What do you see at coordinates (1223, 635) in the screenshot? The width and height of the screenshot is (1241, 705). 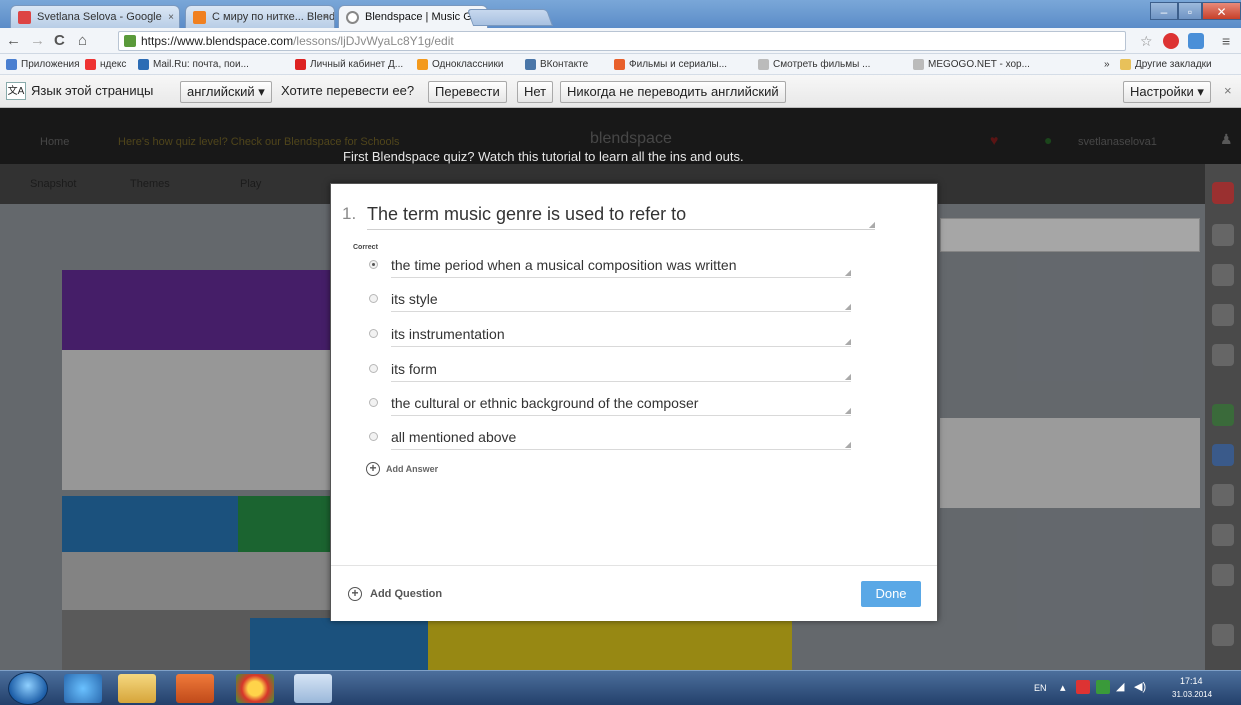 I see `gear-icon` at bounding box center [1223, 635].